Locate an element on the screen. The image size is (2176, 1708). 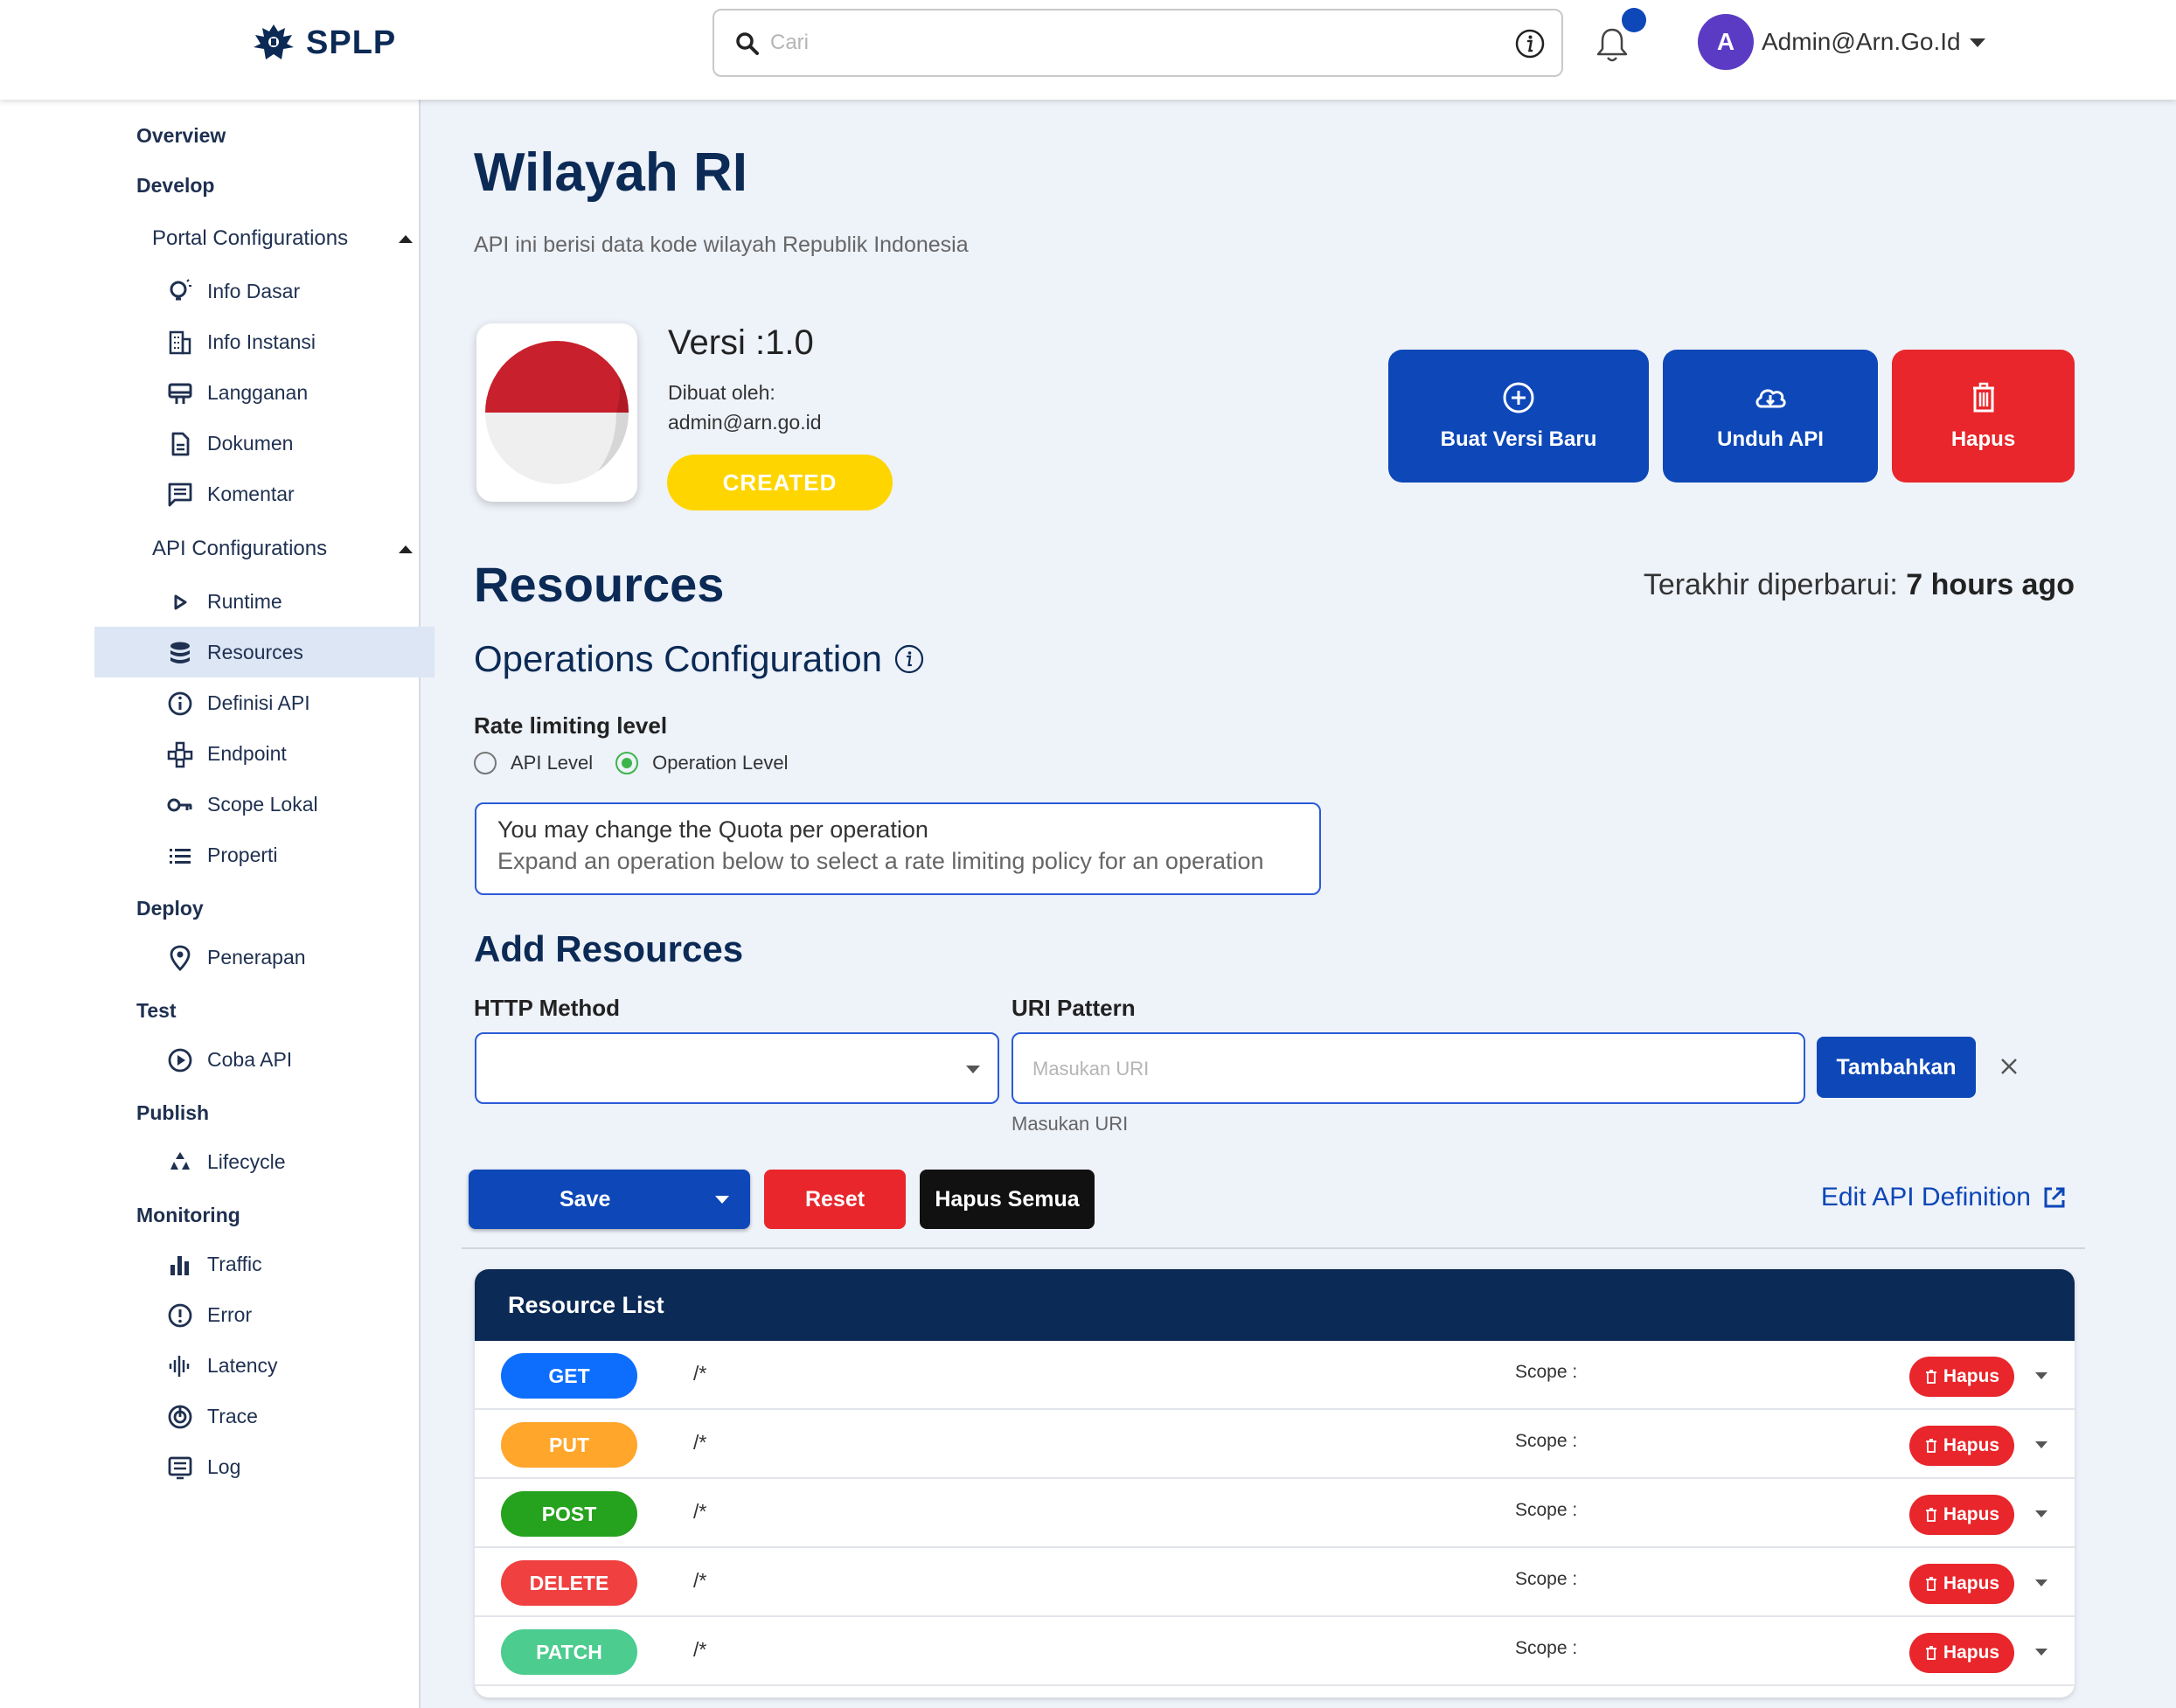
sidebar-item-coba-api: Coba API is located at coordinates (264, 1059).